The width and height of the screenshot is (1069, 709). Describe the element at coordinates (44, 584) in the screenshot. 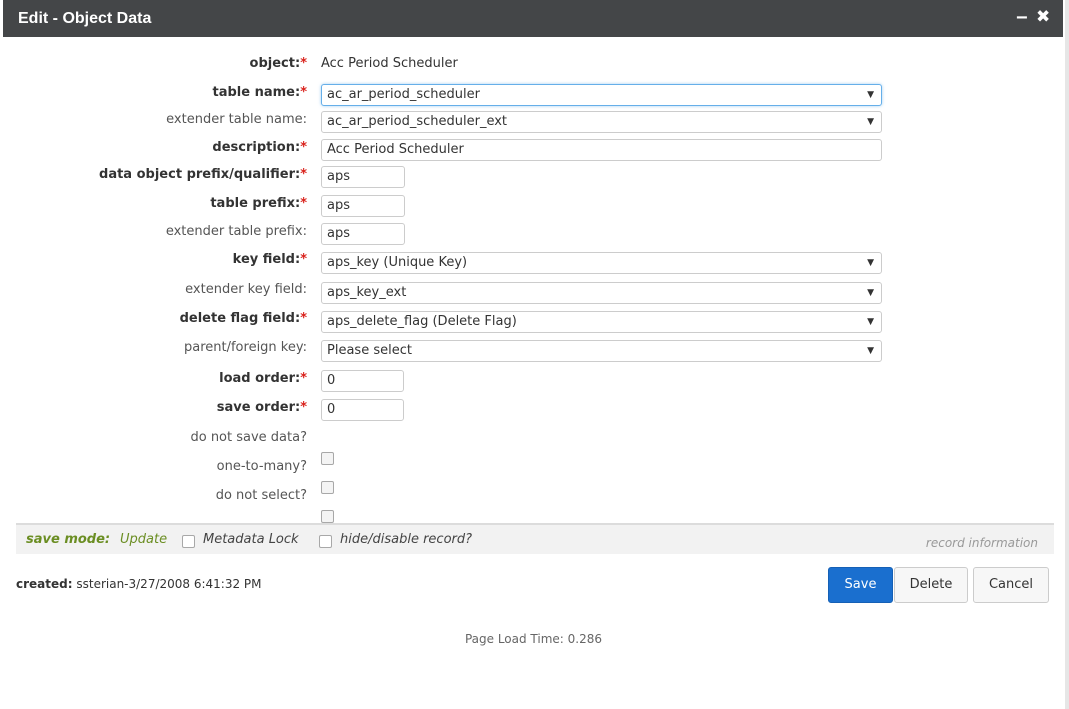

I see `created-label: created:` at that location.